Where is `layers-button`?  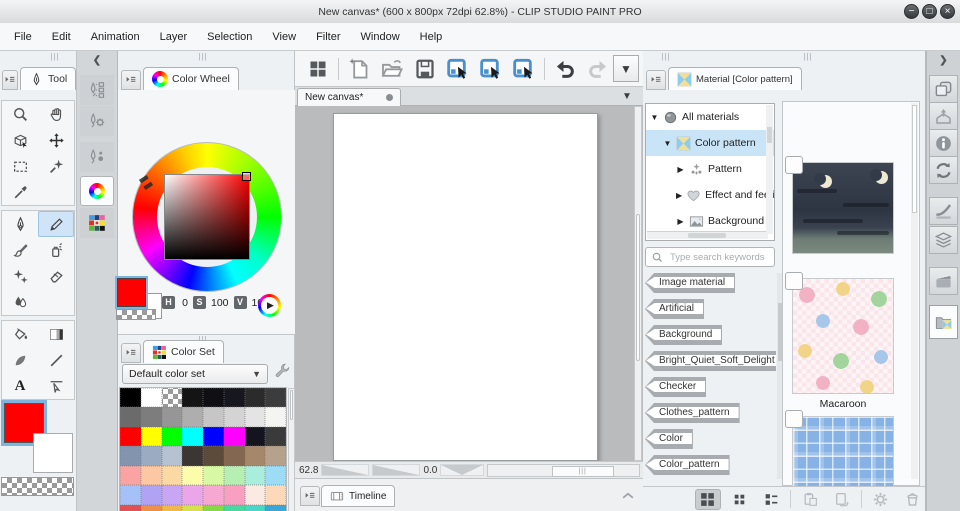 layers-button is located at coordinates (943, 240).